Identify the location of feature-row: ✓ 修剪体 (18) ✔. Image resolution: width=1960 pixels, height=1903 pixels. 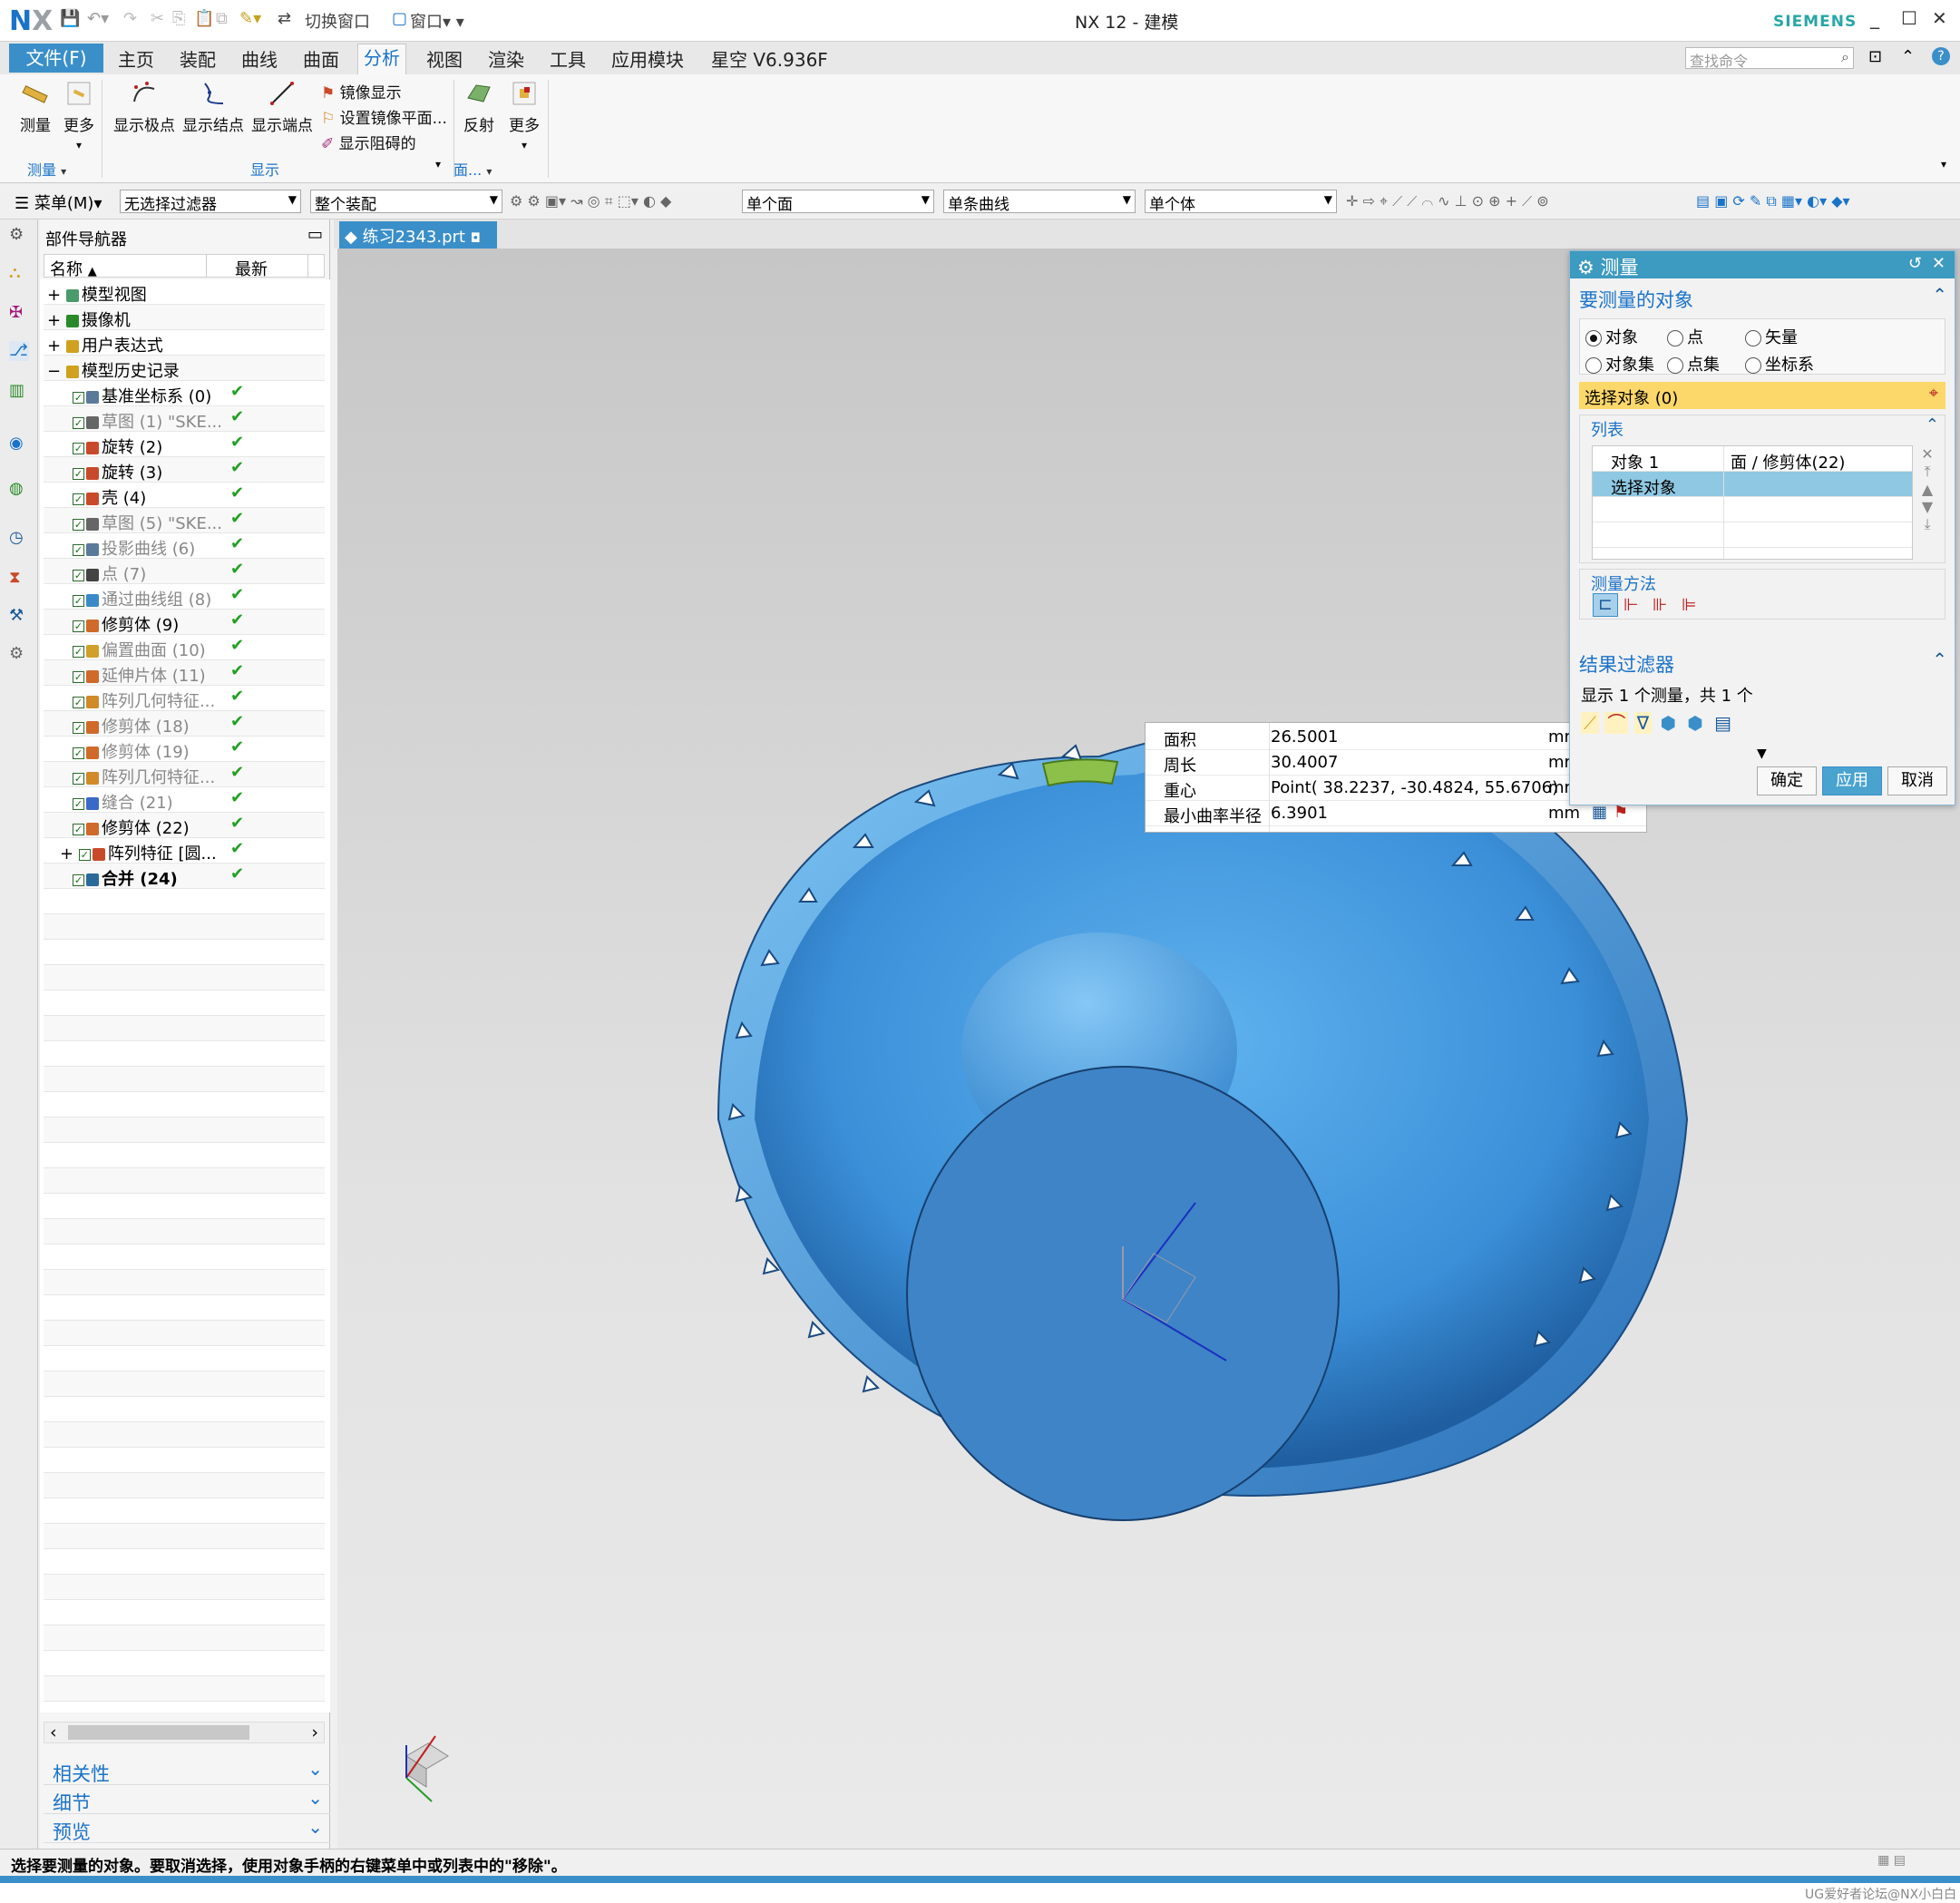
(184, 724).